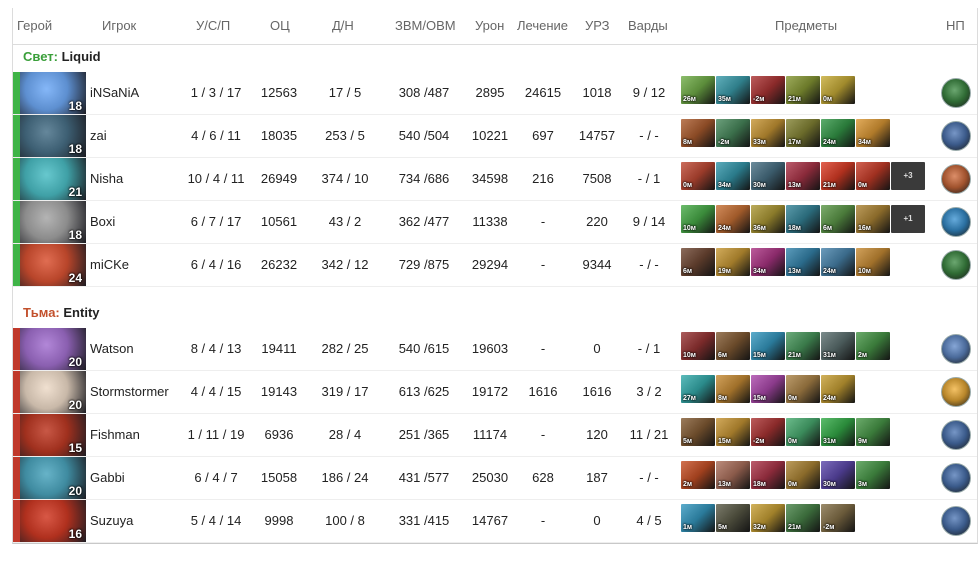 This screenshot has width=980, height=564. Describe the element at coordinates (213, 26) in the screenshot. I see `header-kda: У/С/П` at that location.